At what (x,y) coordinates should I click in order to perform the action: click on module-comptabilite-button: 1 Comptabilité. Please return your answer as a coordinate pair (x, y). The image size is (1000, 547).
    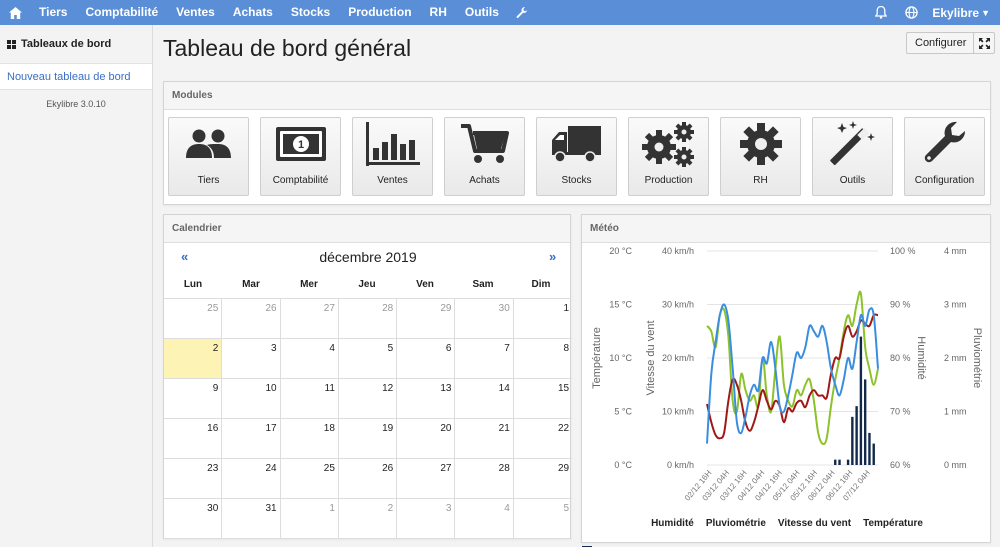
    Looking at the image, I should click on (300, 156).